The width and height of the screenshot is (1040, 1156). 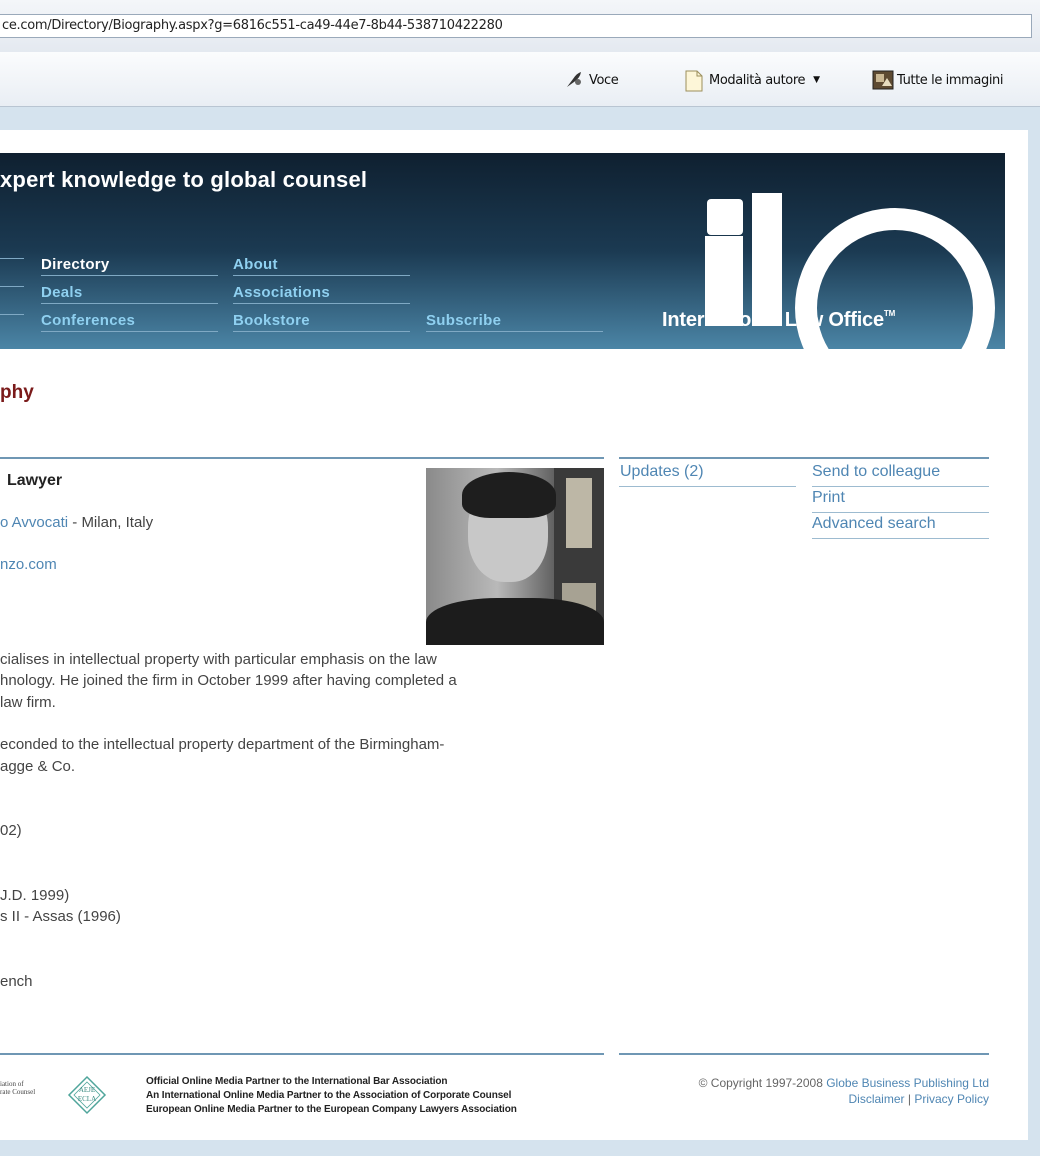 I want to click on bio-line: agge & Co., so click(x=38, y=766).